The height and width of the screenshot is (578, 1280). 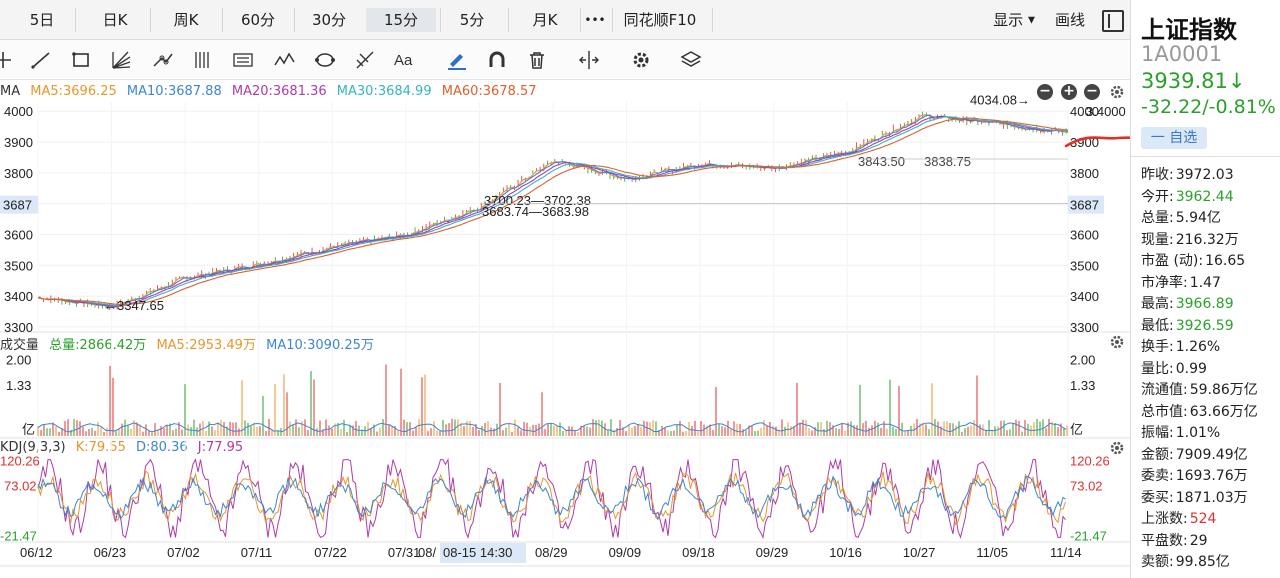 I want to click on stat-key: 市盈 (动):, so click(x=1172, y=261).